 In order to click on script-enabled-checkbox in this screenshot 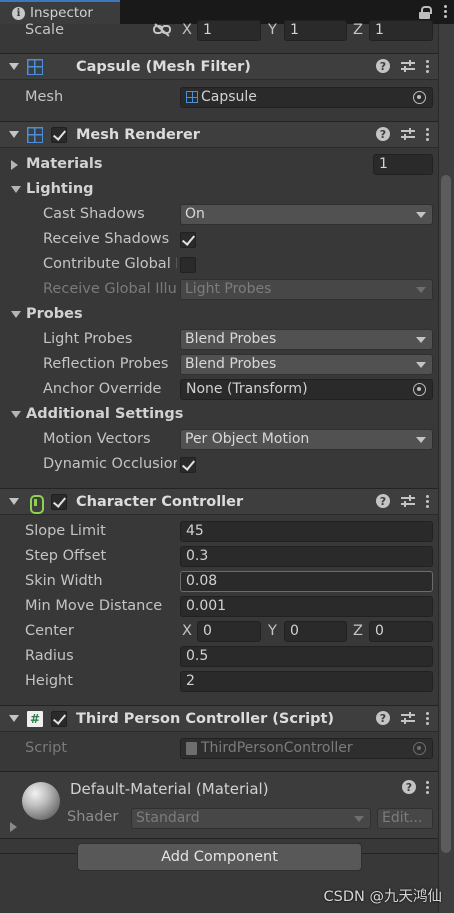, I will do `click(59, 719)`.